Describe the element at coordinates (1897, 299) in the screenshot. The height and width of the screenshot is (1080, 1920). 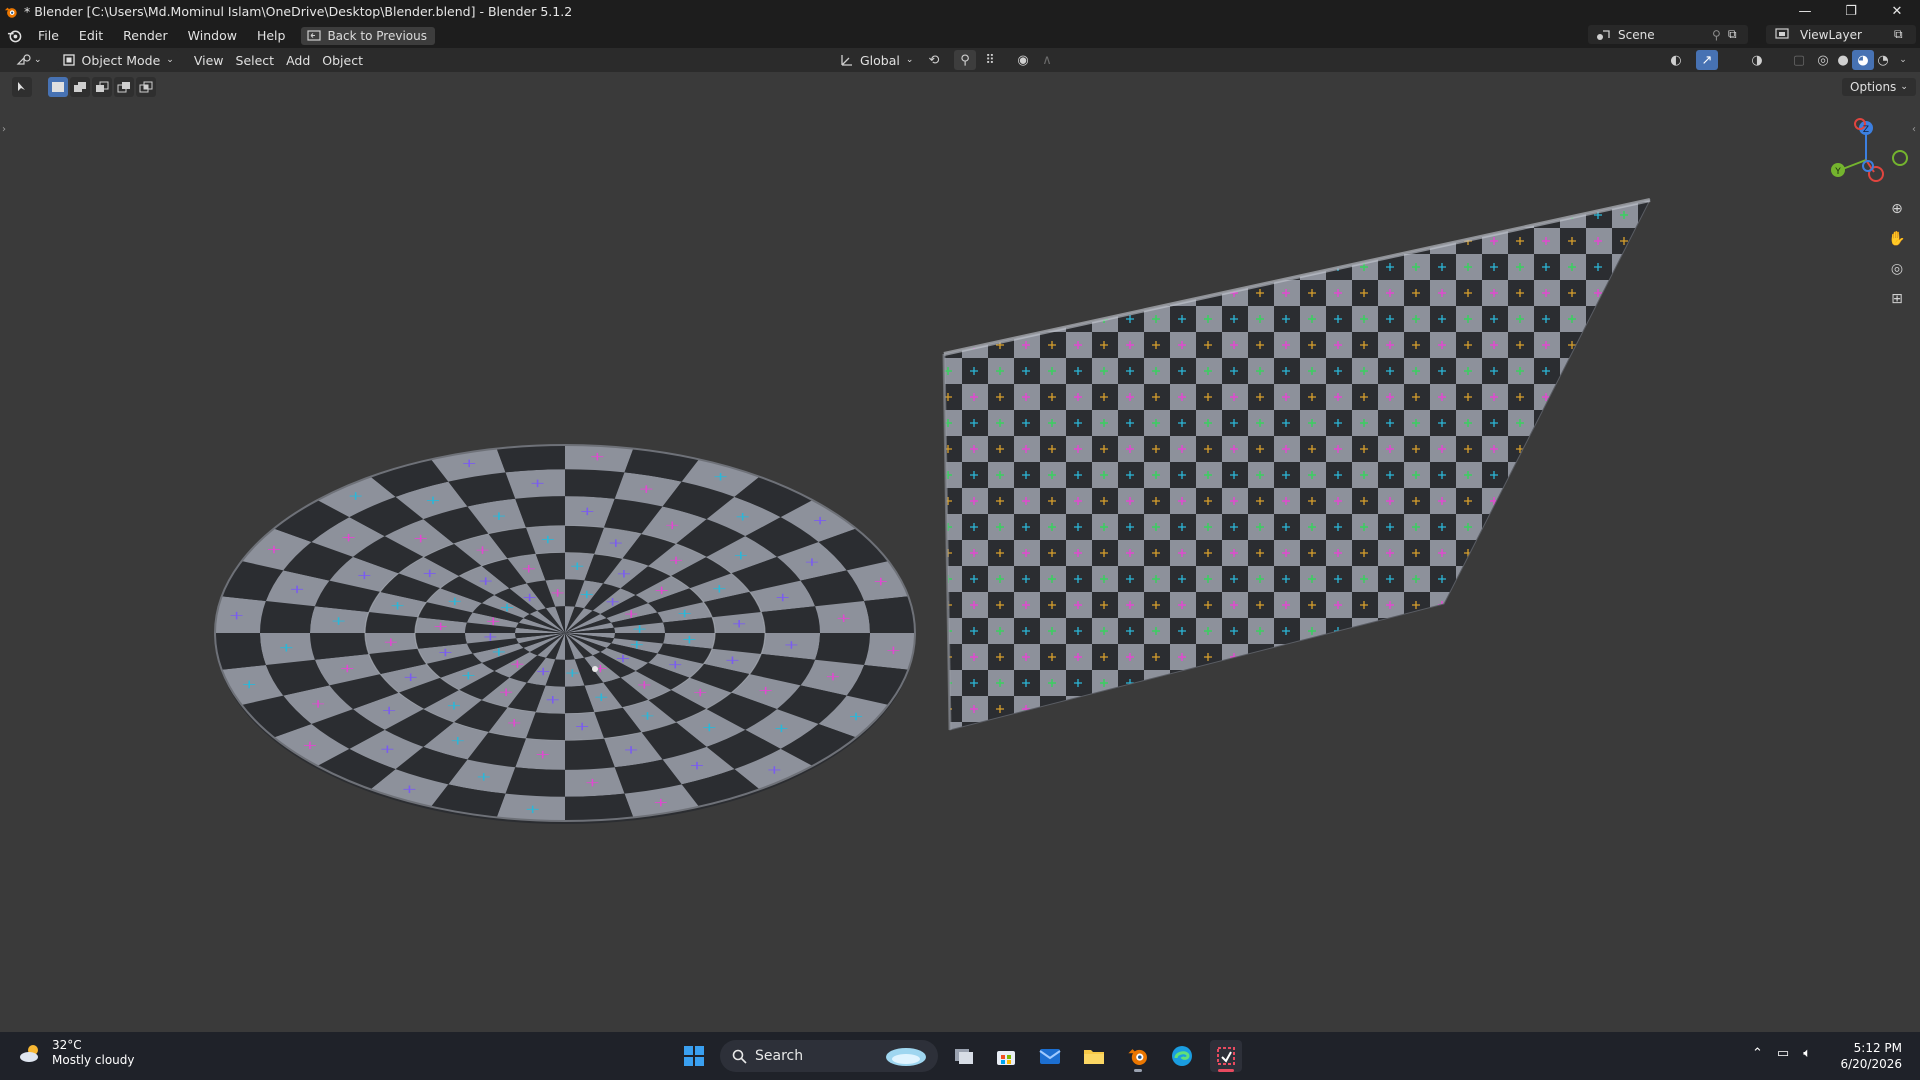
I see `ortho-grid-icon: ⊞` at that location.